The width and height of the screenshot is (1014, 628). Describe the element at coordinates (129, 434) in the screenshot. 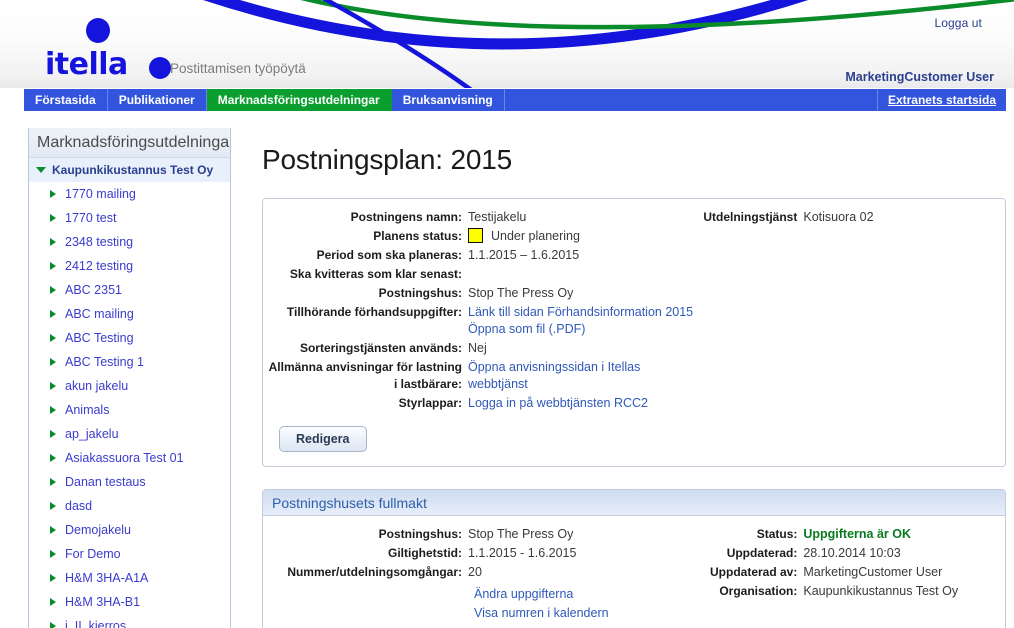

I see `sidebar-item: ap_jakelu` at that location.